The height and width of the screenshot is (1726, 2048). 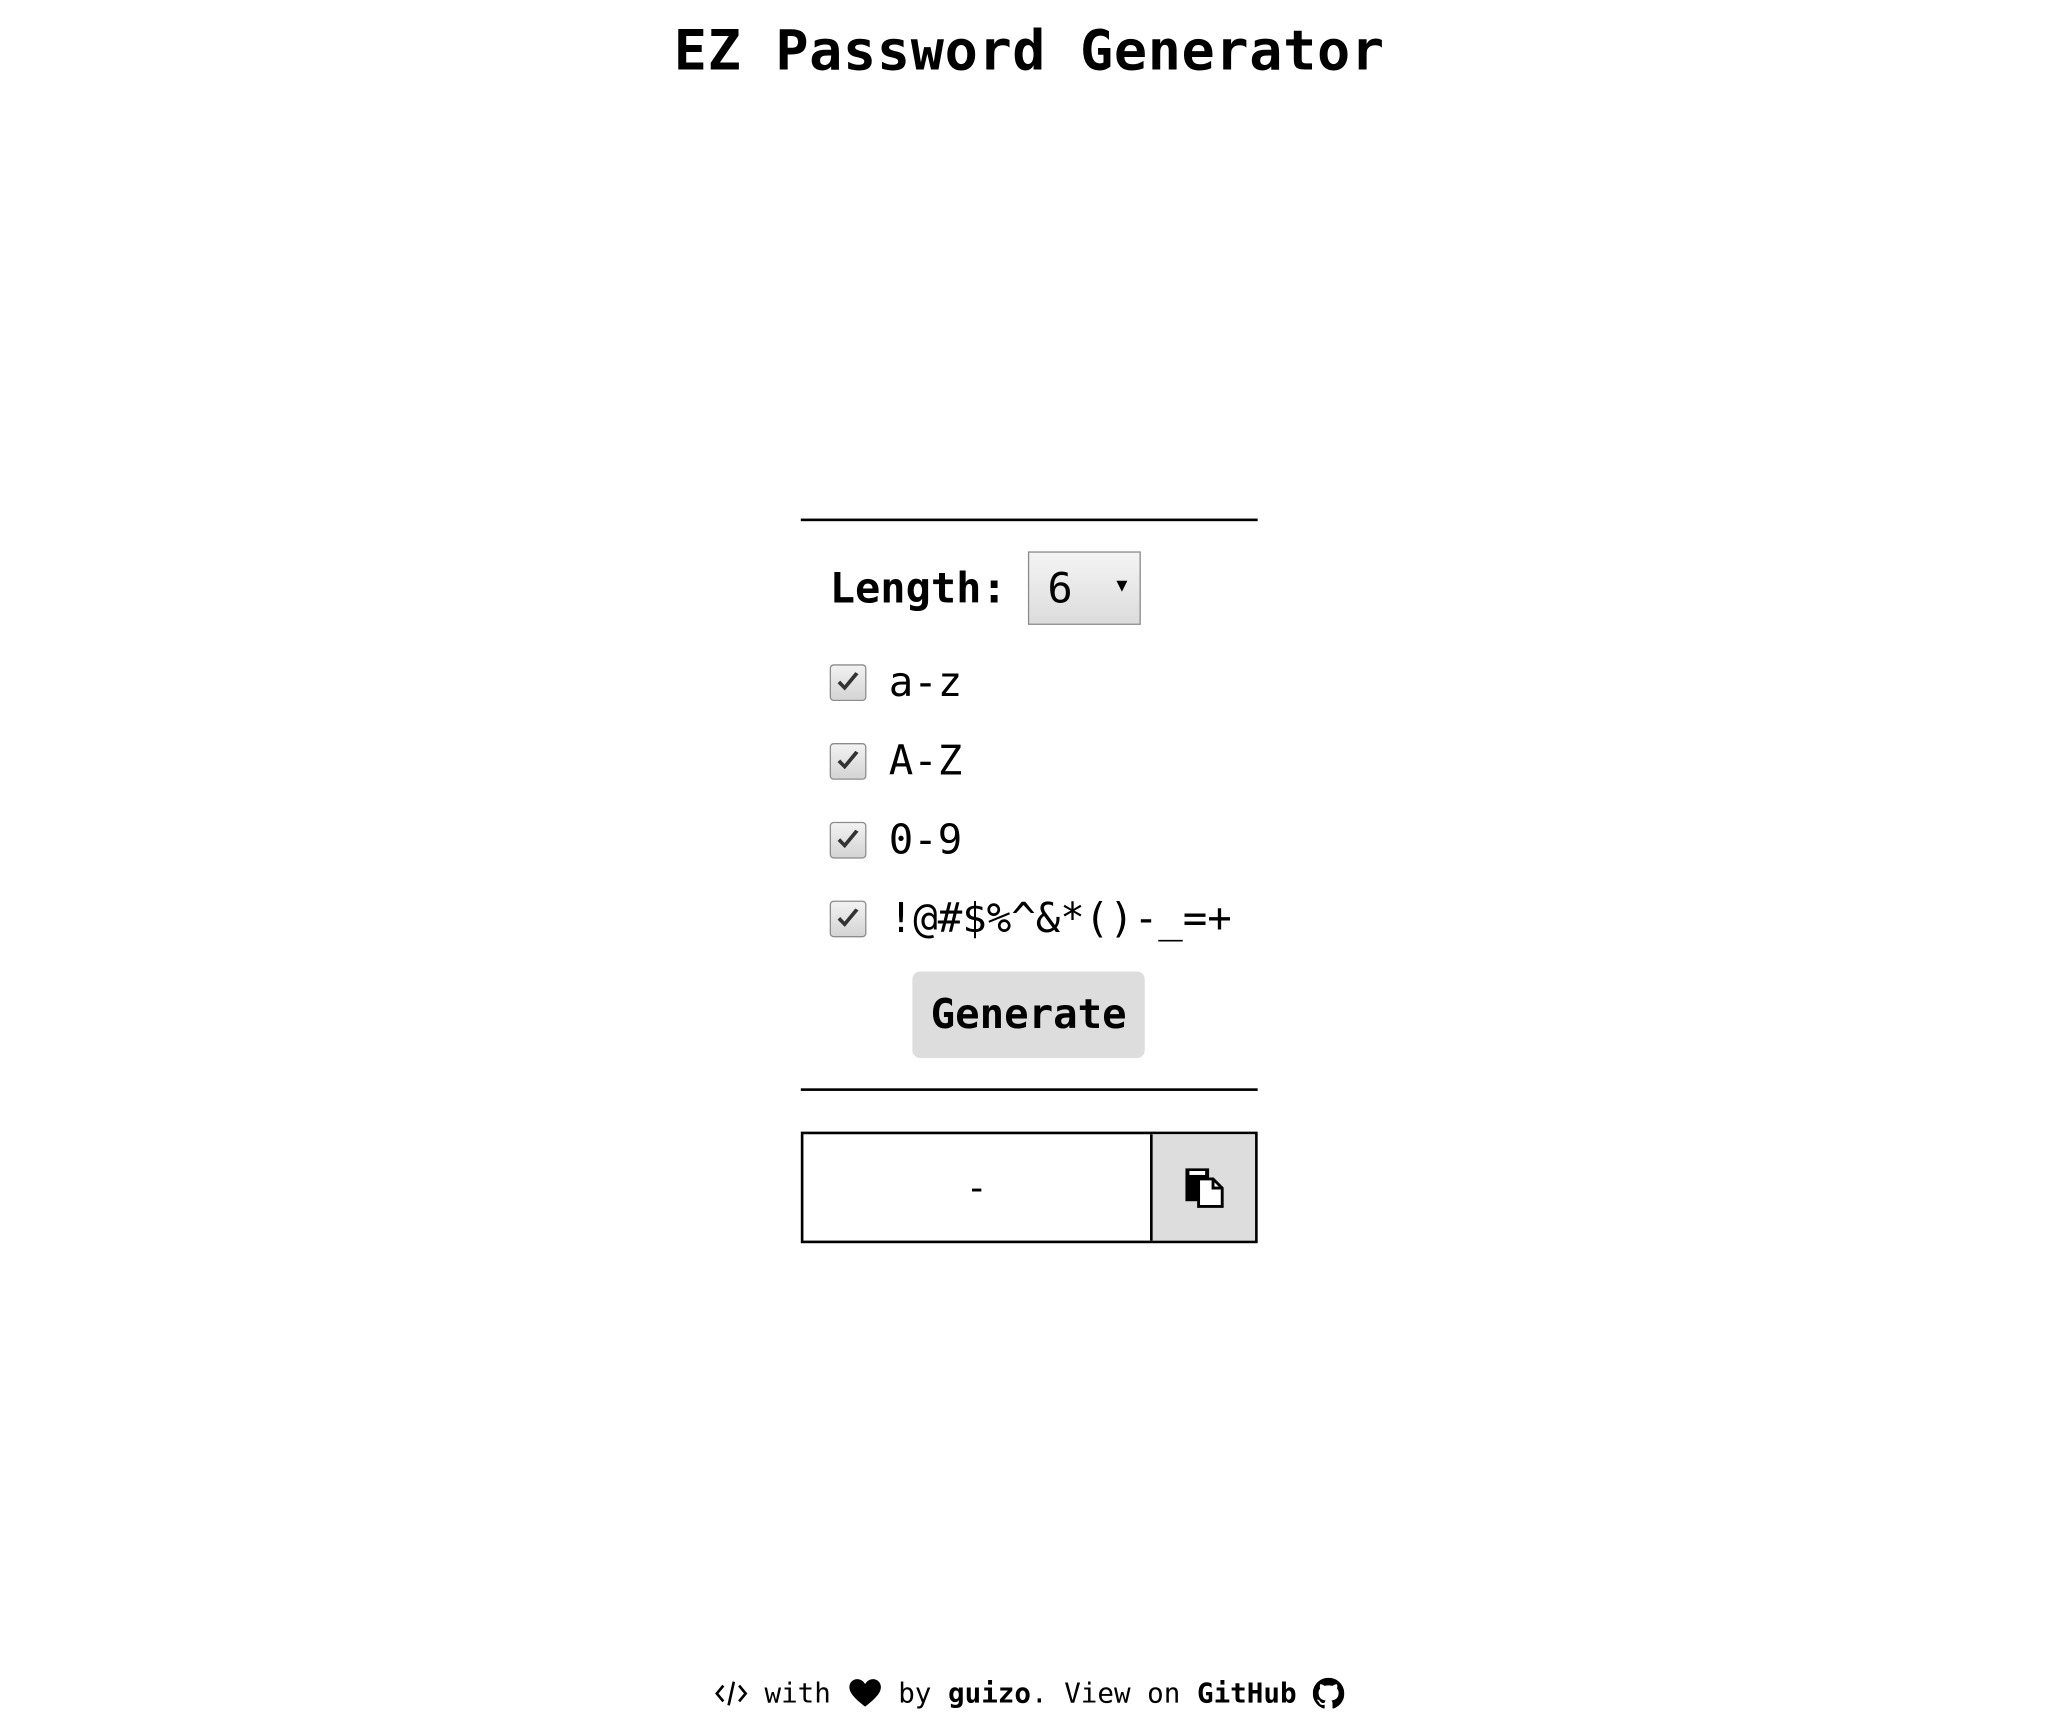 I want to click on code-icon, so click(x=731, y=1694).